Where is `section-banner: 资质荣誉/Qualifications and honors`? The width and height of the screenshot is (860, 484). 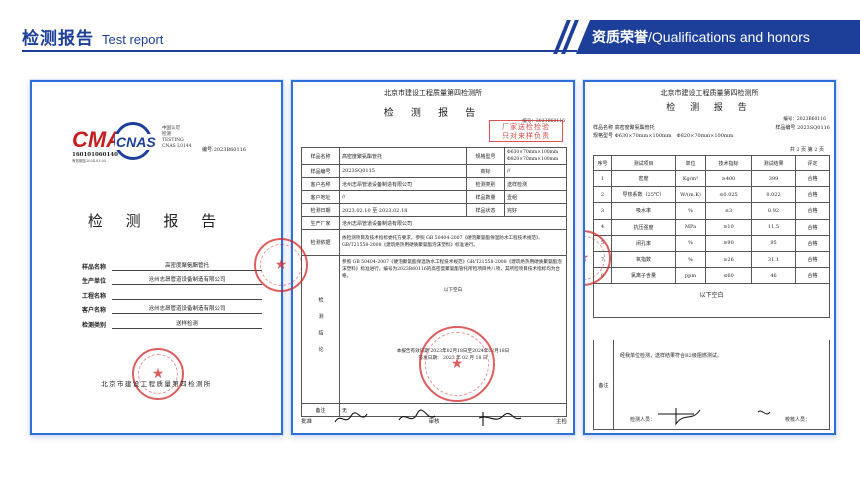
section-banner: 资质荣誉/Qualifications and honors is located at coordinates (718, 37).